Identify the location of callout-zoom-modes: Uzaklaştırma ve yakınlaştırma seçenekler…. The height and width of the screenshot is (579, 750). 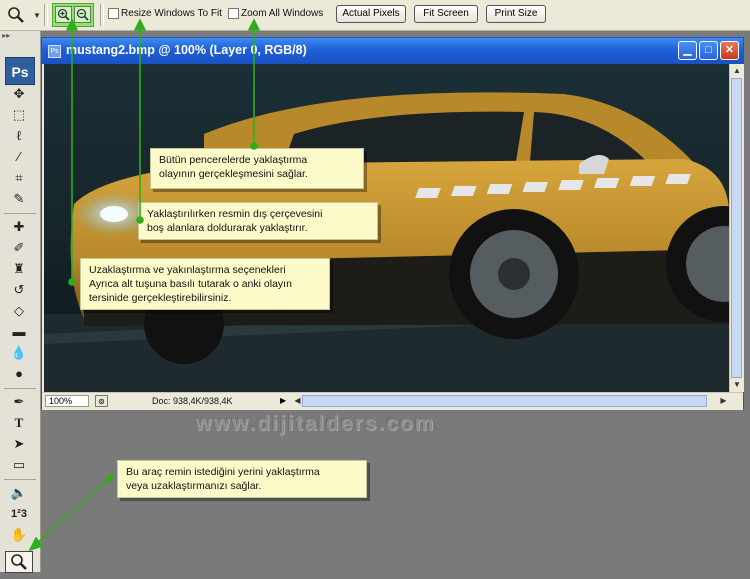
(205, 284).